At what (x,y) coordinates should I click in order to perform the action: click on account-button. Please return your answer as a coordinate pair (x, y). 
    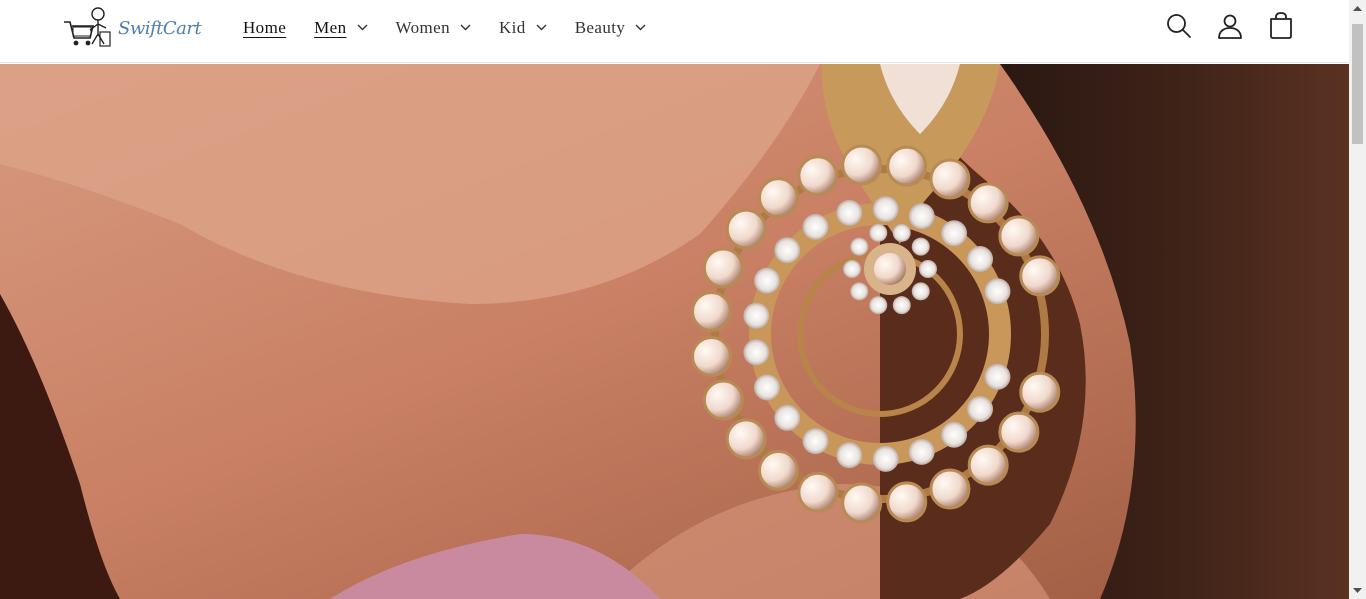
    Looking at the image, I should click on (1230, 26).